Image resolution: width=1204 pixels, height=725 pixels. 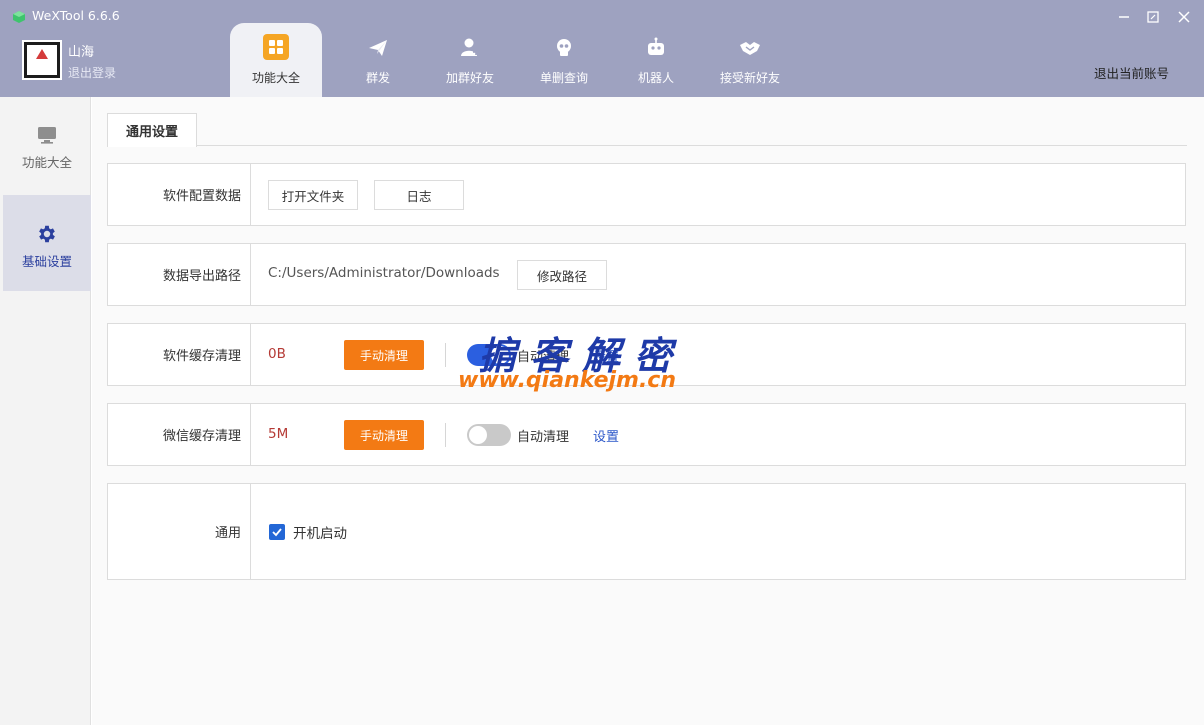 What do you see at coordinates (42, 54) in the screenshot?
I see `avatar-mark-icon` at bounding box center [42, 54].